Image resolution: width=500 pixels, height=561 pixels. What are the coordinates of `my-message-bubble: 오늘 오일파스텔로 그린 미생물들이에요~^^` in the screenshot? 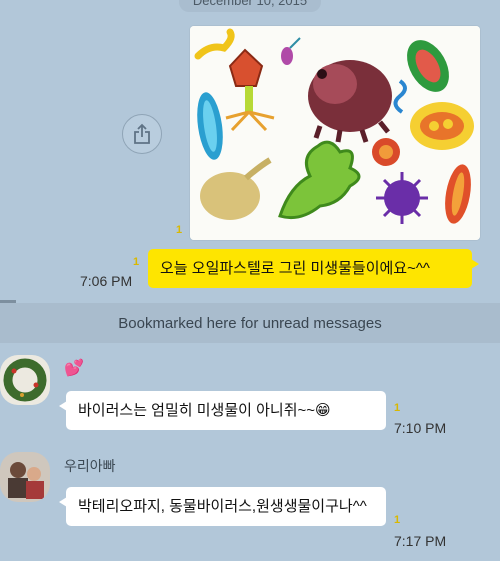 It's located at (313, 268).